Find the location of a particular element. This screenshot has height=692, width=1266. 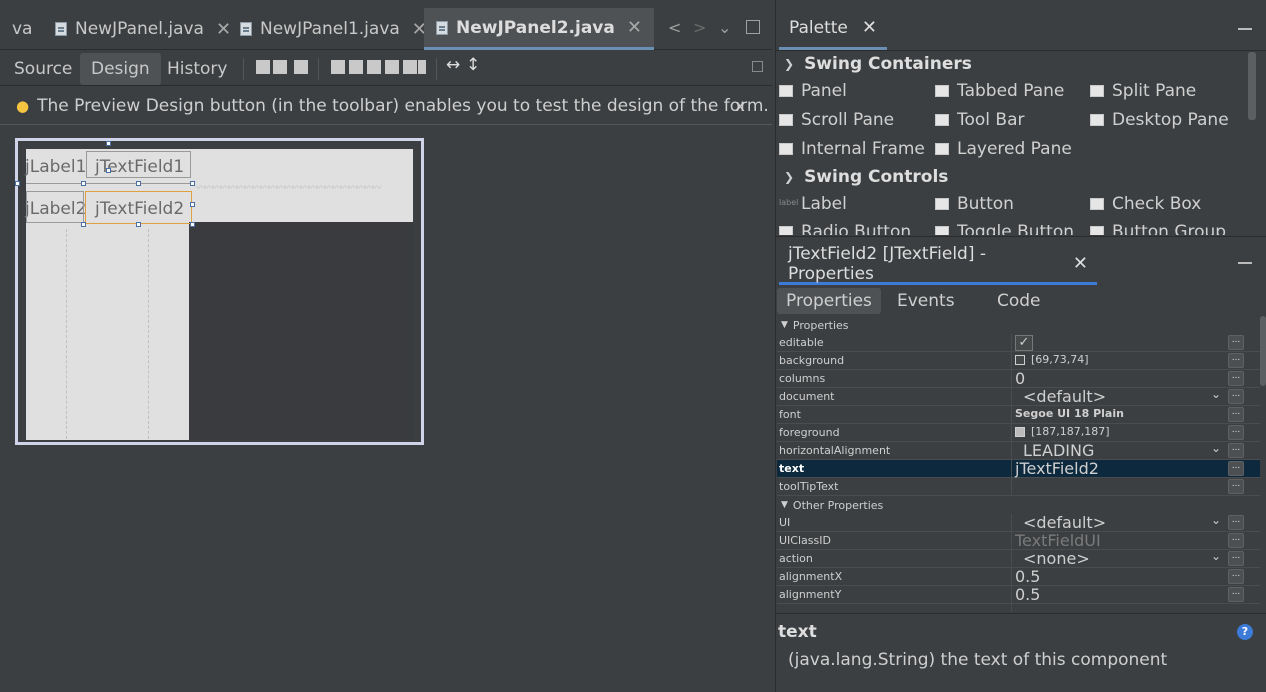

tab-events: Events is located at coordinates (926, 301).